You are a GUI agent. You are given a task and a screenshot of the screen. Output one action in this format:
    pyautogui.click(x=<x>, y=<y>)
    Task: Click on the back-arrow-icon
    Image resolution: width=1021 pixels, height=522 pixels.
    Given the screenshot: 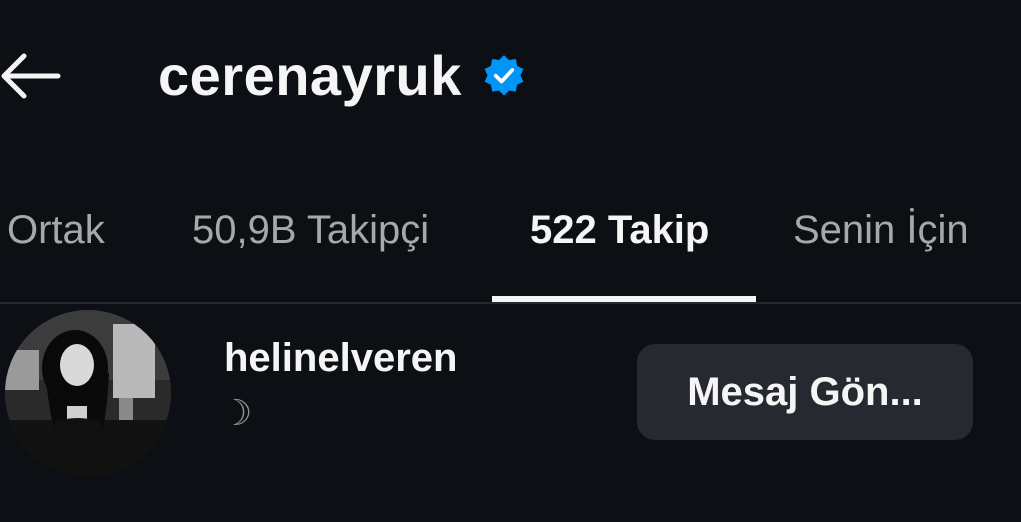 What is the action you would take?
    pyautogui.click(x=31, y=76)
    